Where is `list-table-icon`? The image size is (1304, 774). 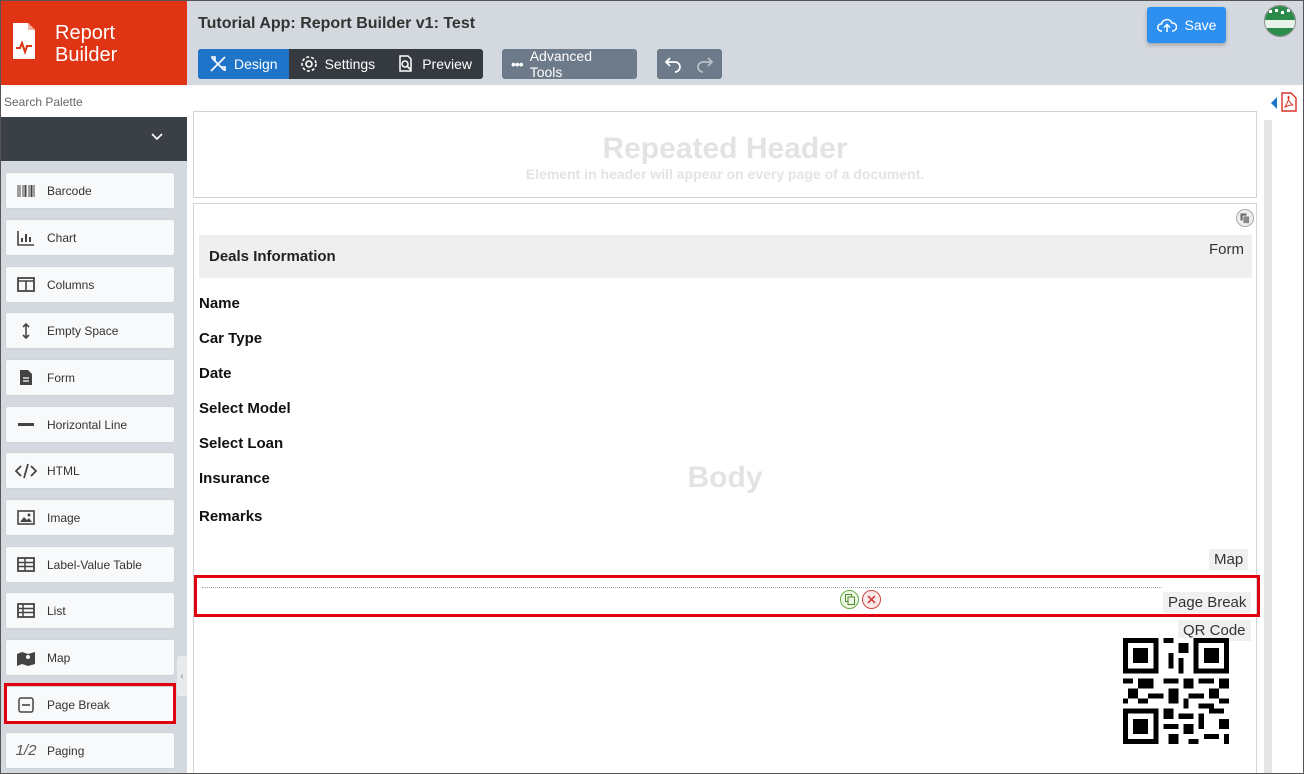 list-table-icon is located at coordinates (26, 610).